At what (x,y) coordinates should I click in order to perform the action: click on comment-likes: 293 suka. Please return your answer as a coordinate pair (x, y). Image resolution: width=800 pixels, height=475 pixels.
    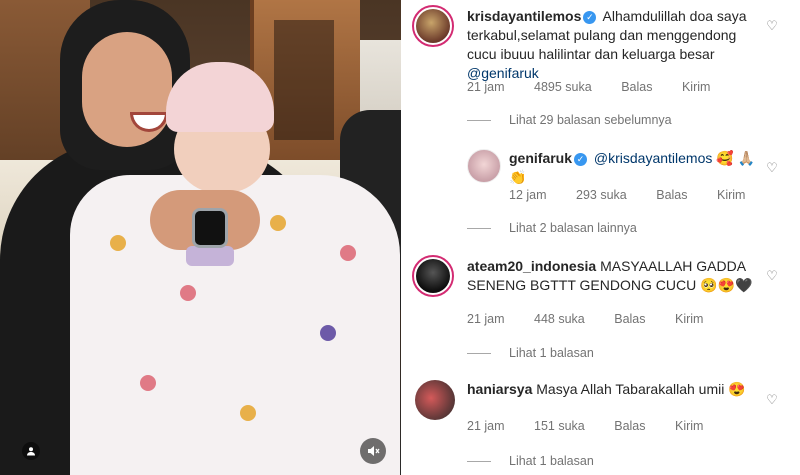
    Looking at the image, I should click on (601, 195).